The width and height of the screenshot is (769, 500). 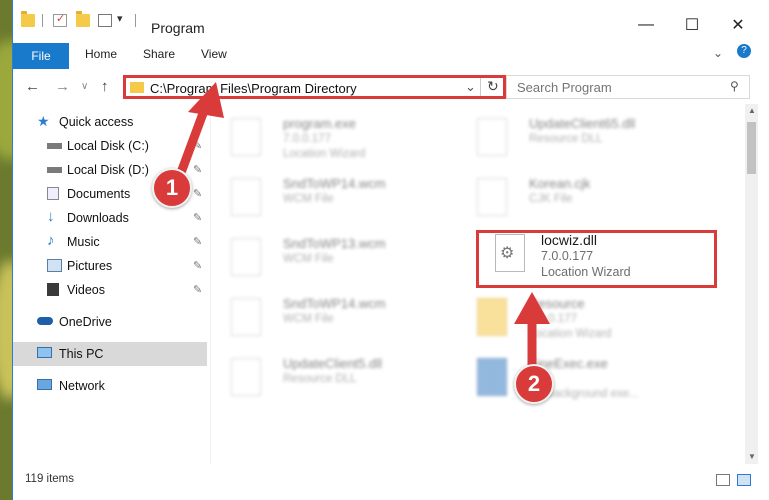 I want to click on chevron-down-icon: ▾, so click(x=120, y=18).